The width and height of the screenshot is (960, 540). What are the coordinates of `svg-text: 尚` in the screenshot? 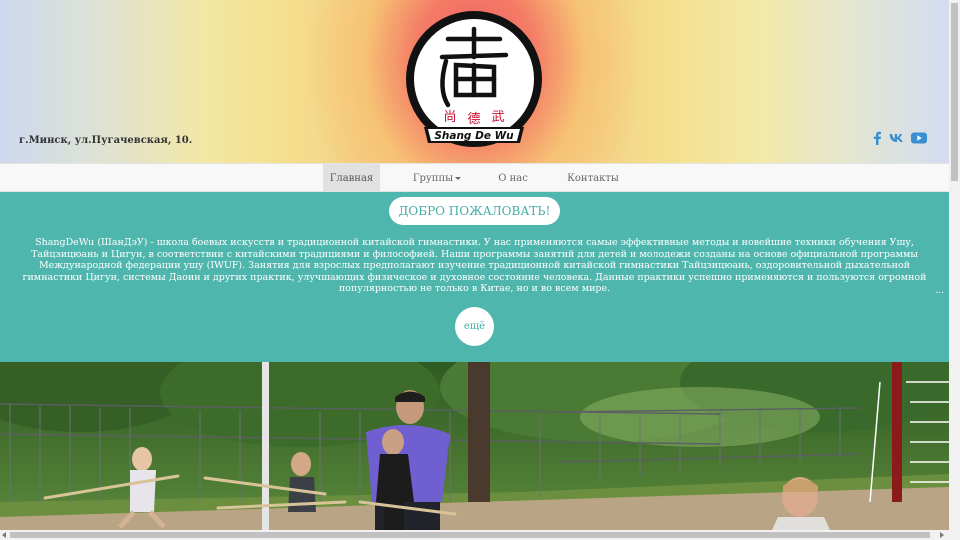 It's located at (449, 117).